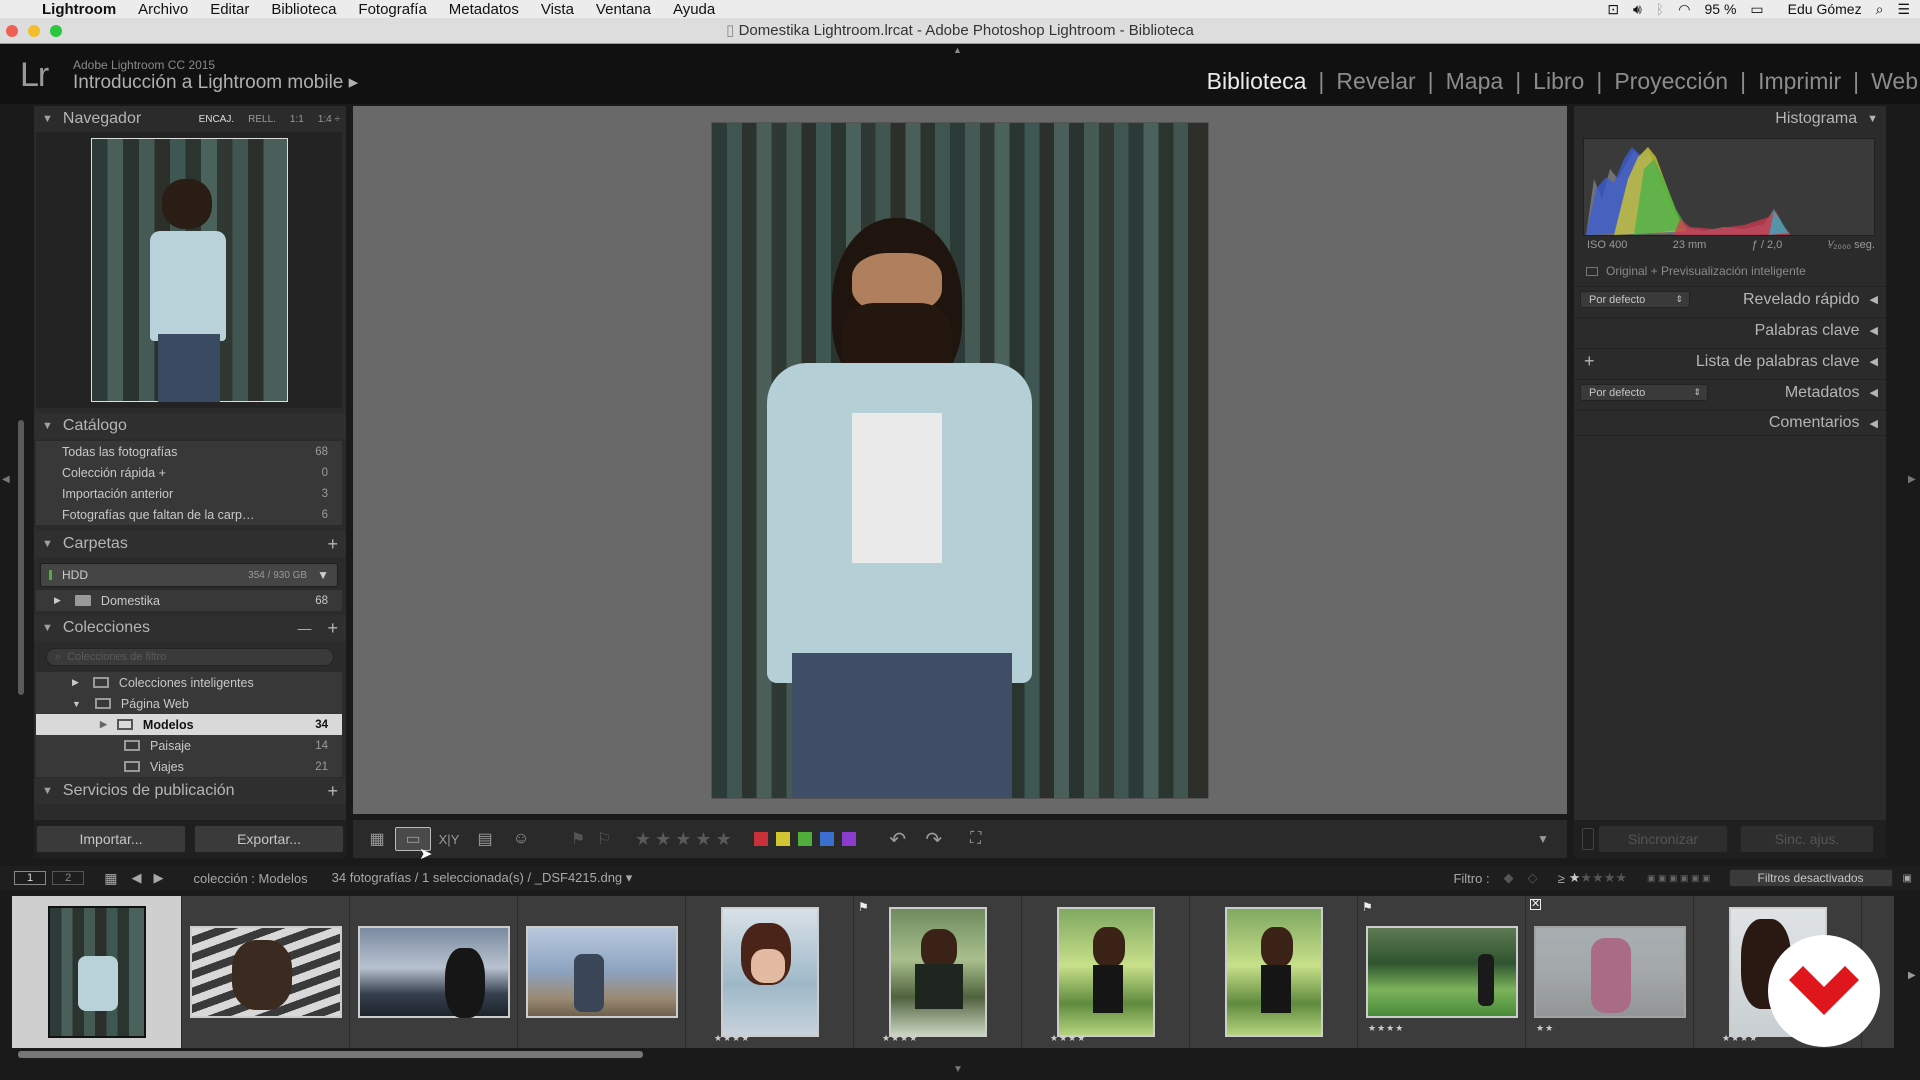  I want to click on minimize-window-icon, so click(34, 31).